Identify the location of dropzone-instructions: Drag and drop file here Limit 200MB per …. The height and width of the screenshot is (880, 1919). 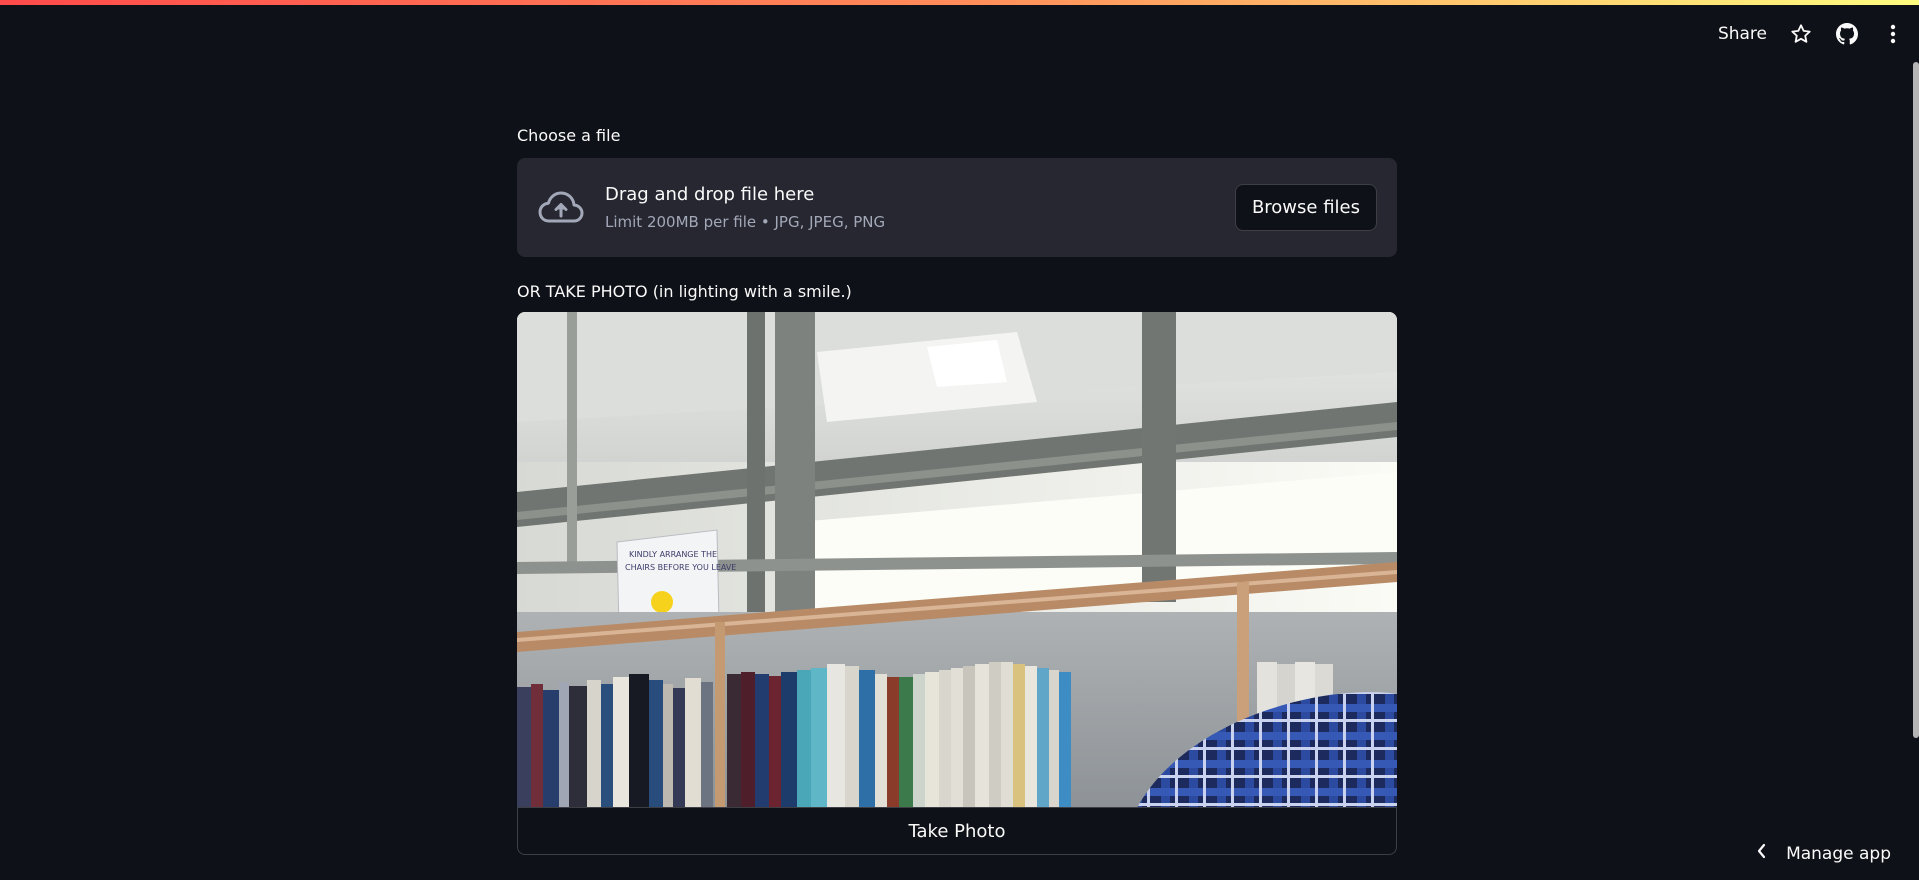
(920, 207).